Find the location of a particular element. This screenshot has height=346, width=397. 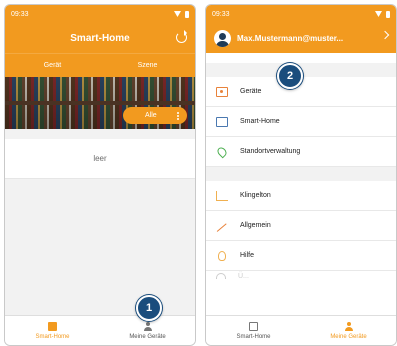

filter-chip-label: Alle is located at coordinates (151, 115).